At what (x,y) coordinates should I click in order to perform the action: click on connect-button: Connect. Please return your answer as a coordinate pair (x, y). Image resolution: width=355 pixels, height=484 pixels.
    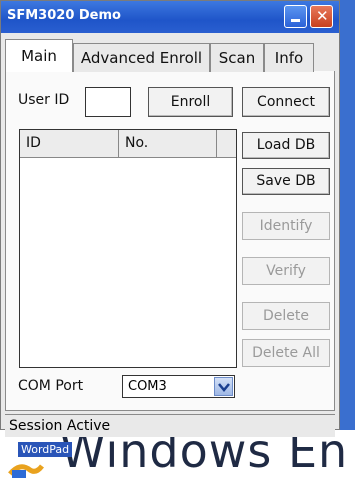
    Looking at the image, I should click on (286, 102).